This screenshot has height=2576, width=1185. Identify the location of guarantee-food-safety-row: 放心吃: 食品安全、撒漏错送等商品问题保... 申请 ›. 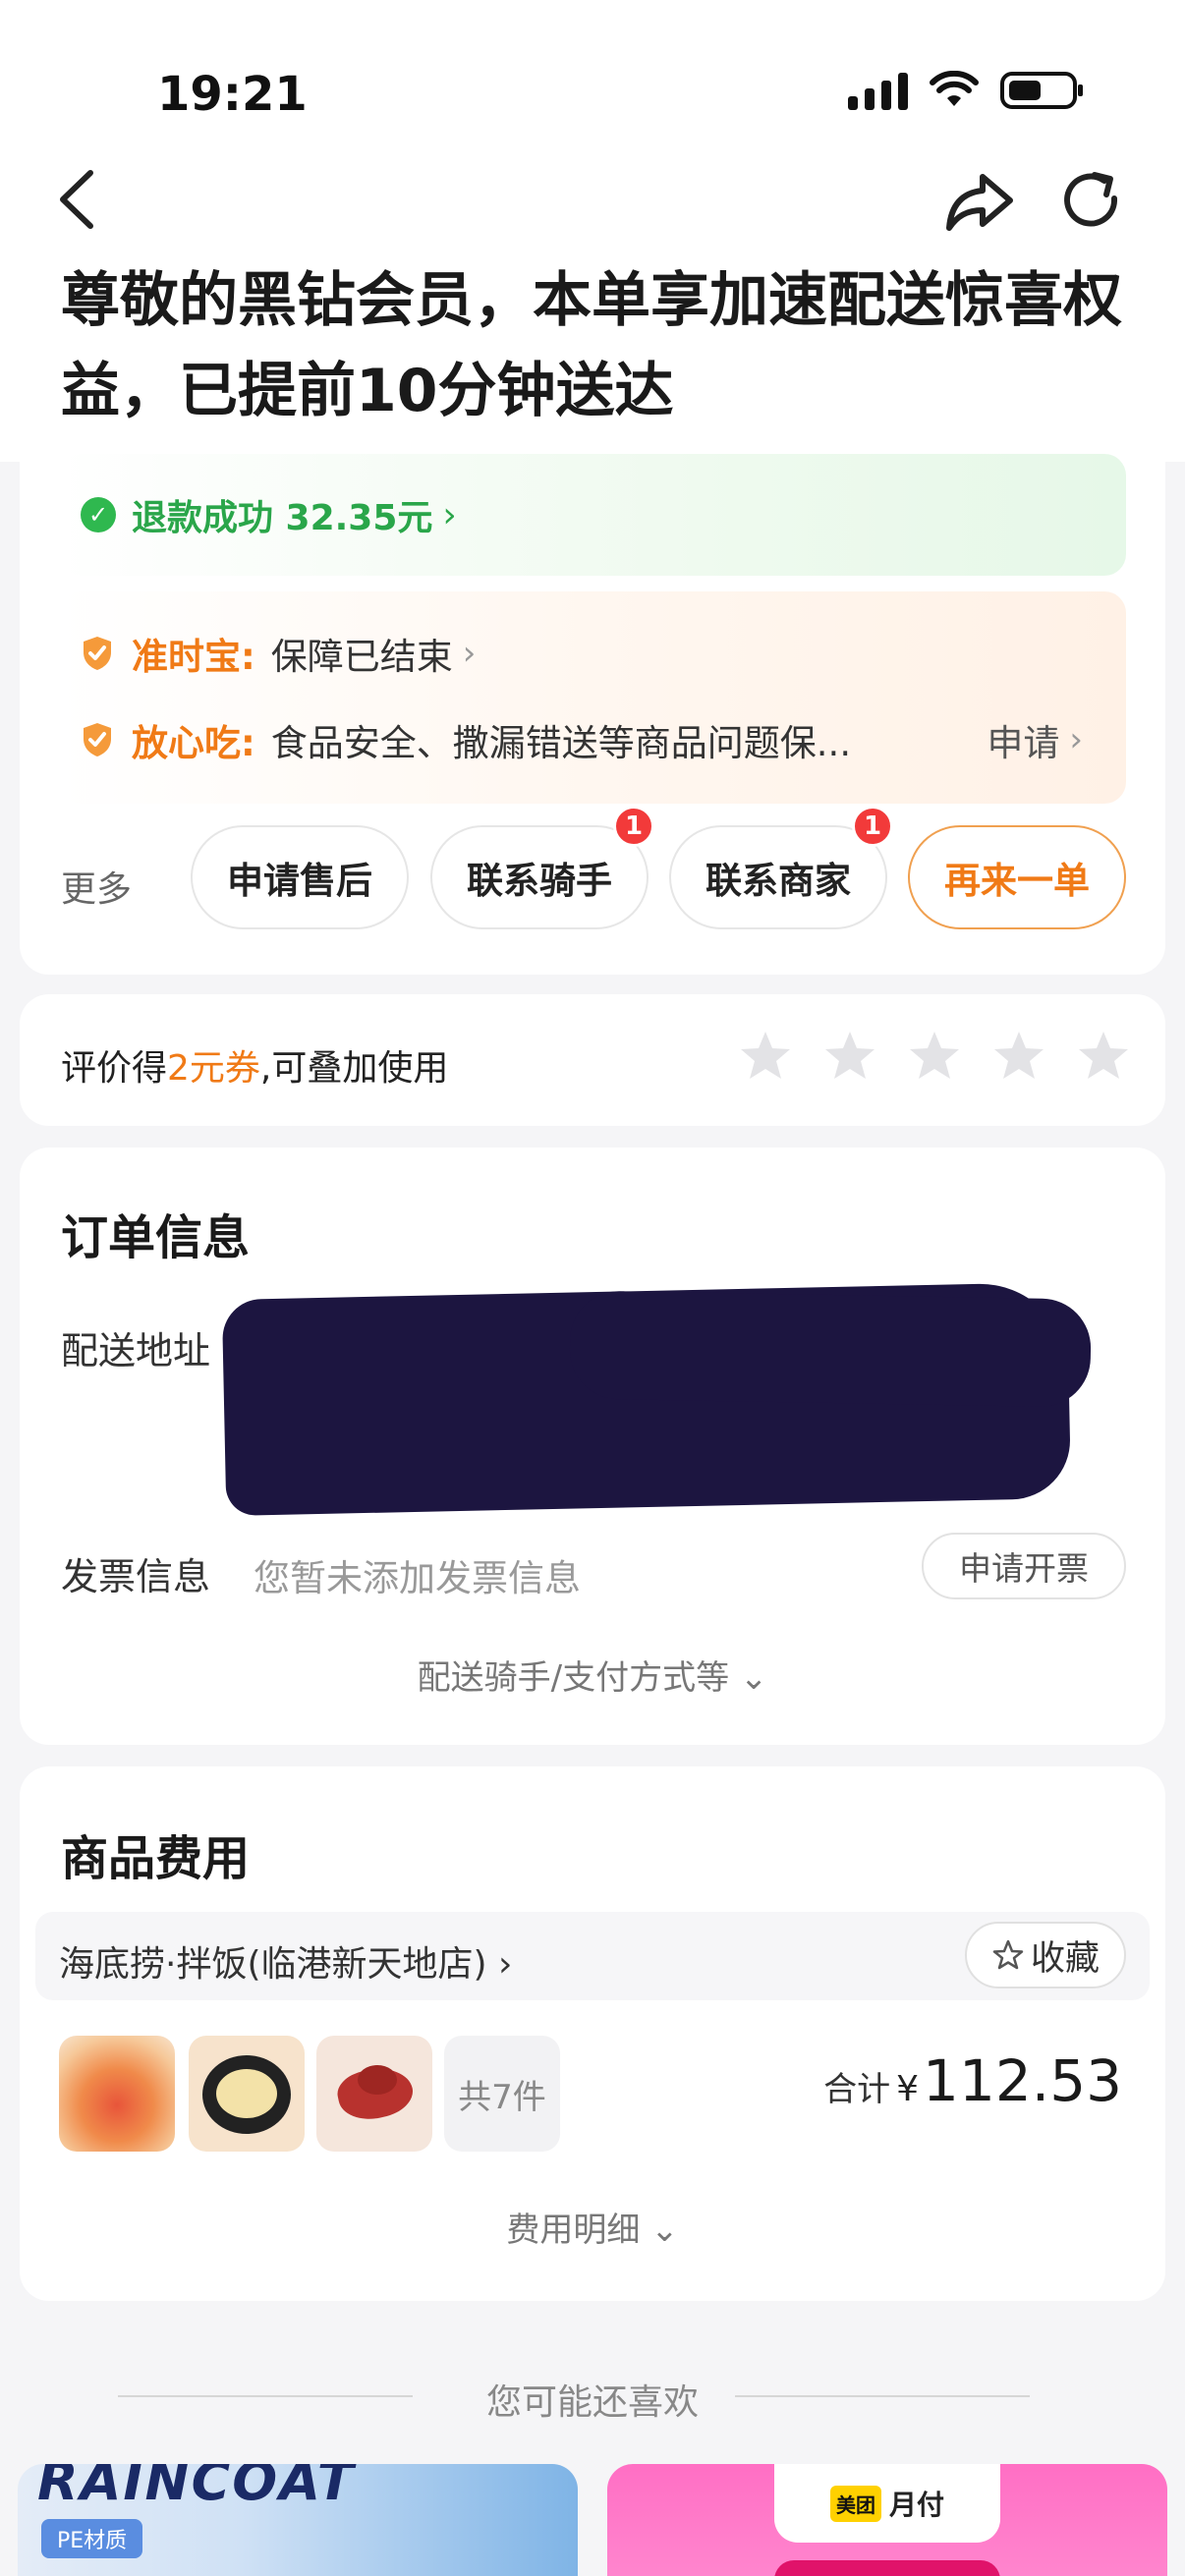
(592, 739).